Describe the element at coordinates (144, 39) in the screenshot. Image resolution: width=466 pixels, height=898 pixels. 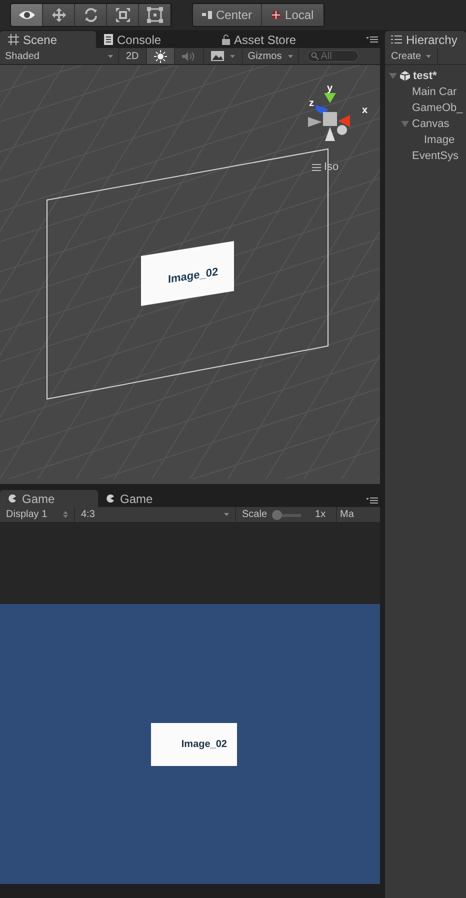
I see `panel-tab: Console` at that location.